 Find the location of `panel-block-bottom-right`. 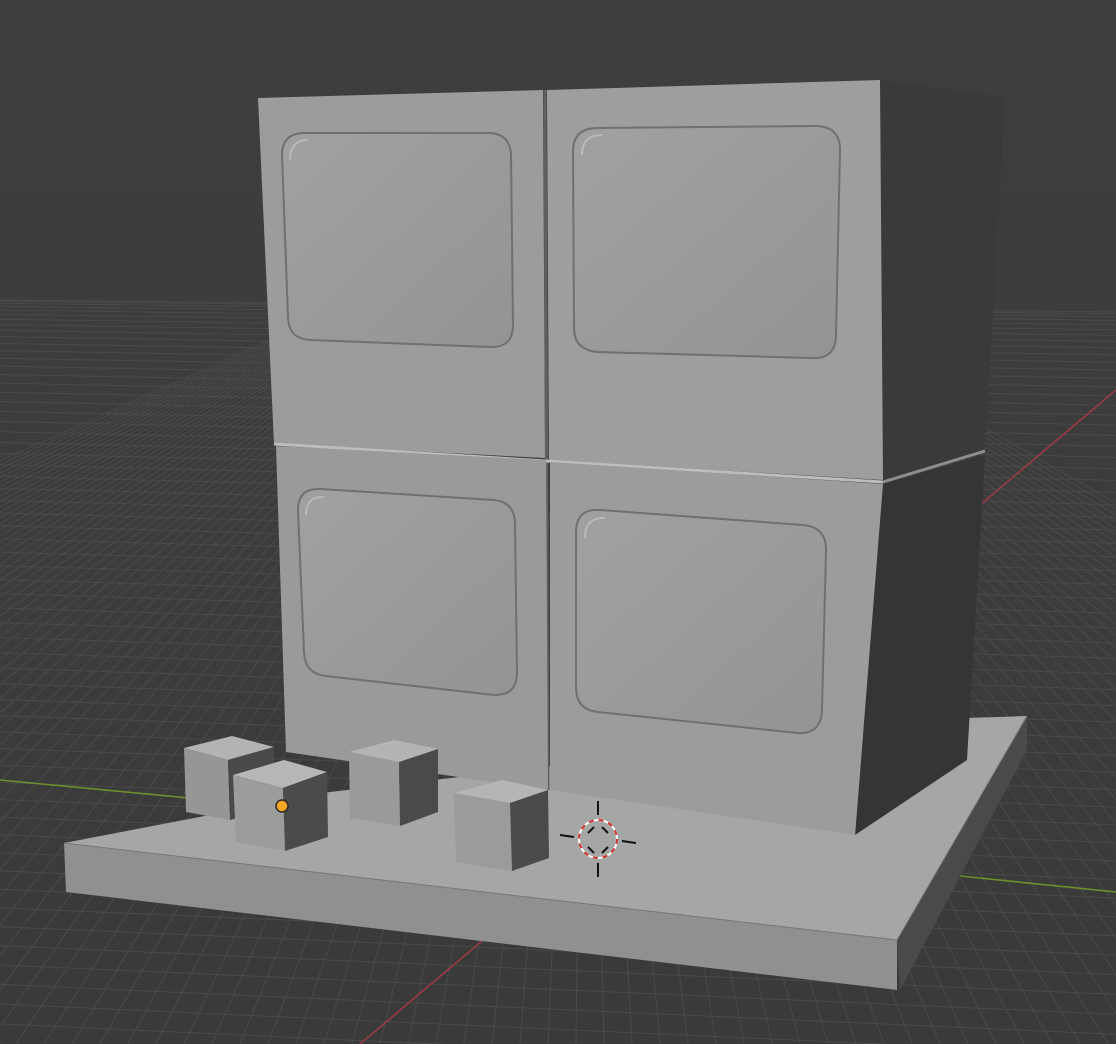

panel-block-bottom-right is located at coordinates (716, 648).